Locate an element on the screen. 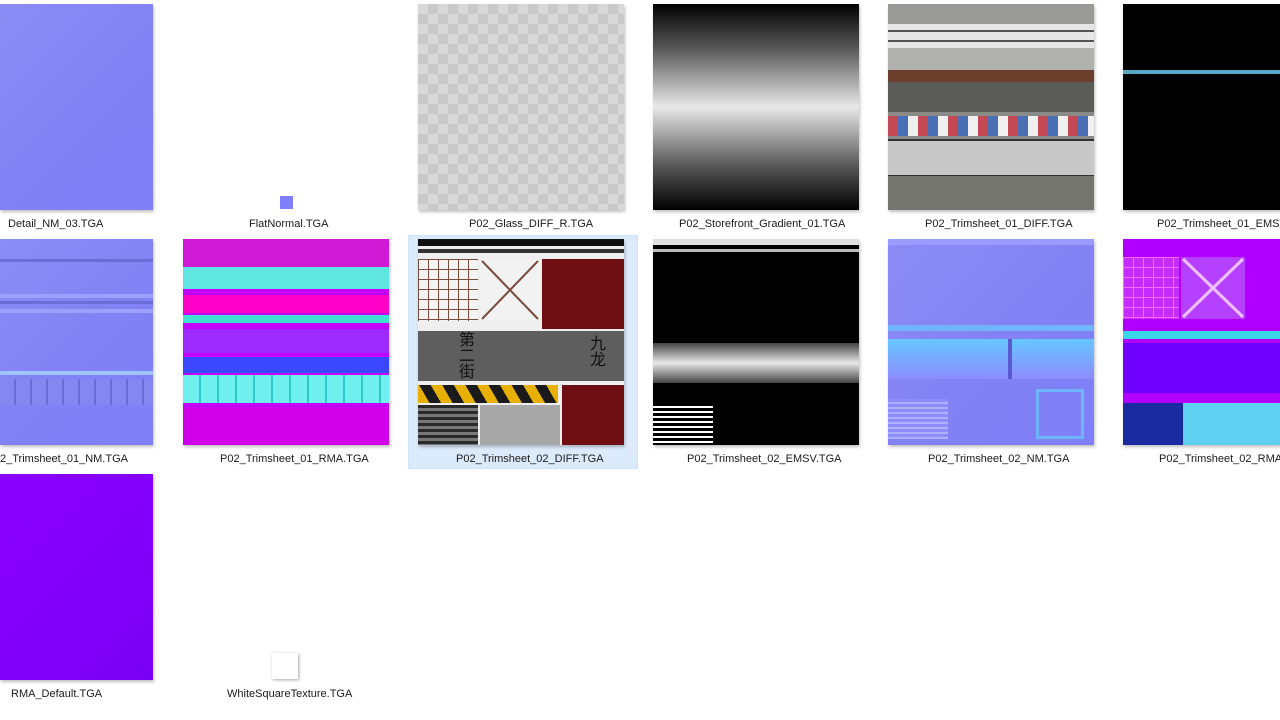  file-thumbnail: 第二街 九龙 is located at coordinates (521, 342).